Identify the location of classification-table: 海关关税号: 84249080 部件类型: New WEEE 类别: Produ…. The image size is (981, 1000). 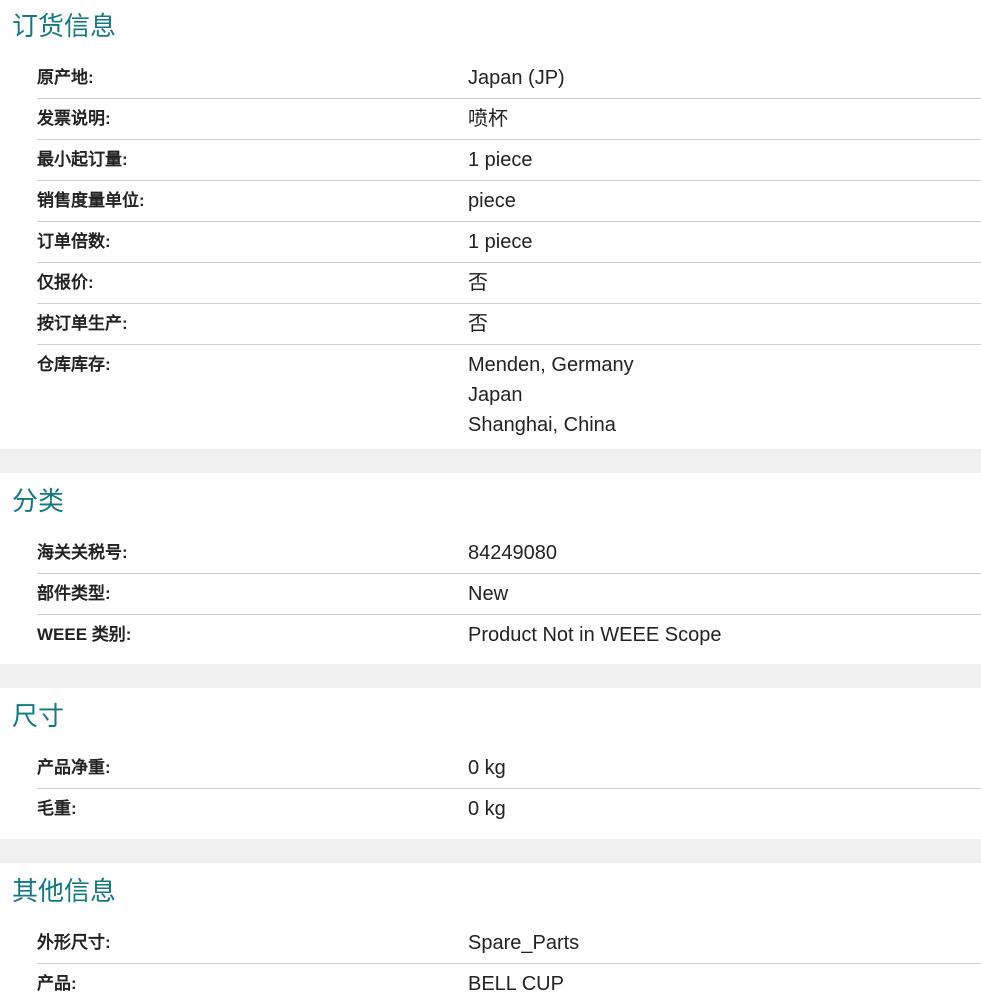
(509, 594).